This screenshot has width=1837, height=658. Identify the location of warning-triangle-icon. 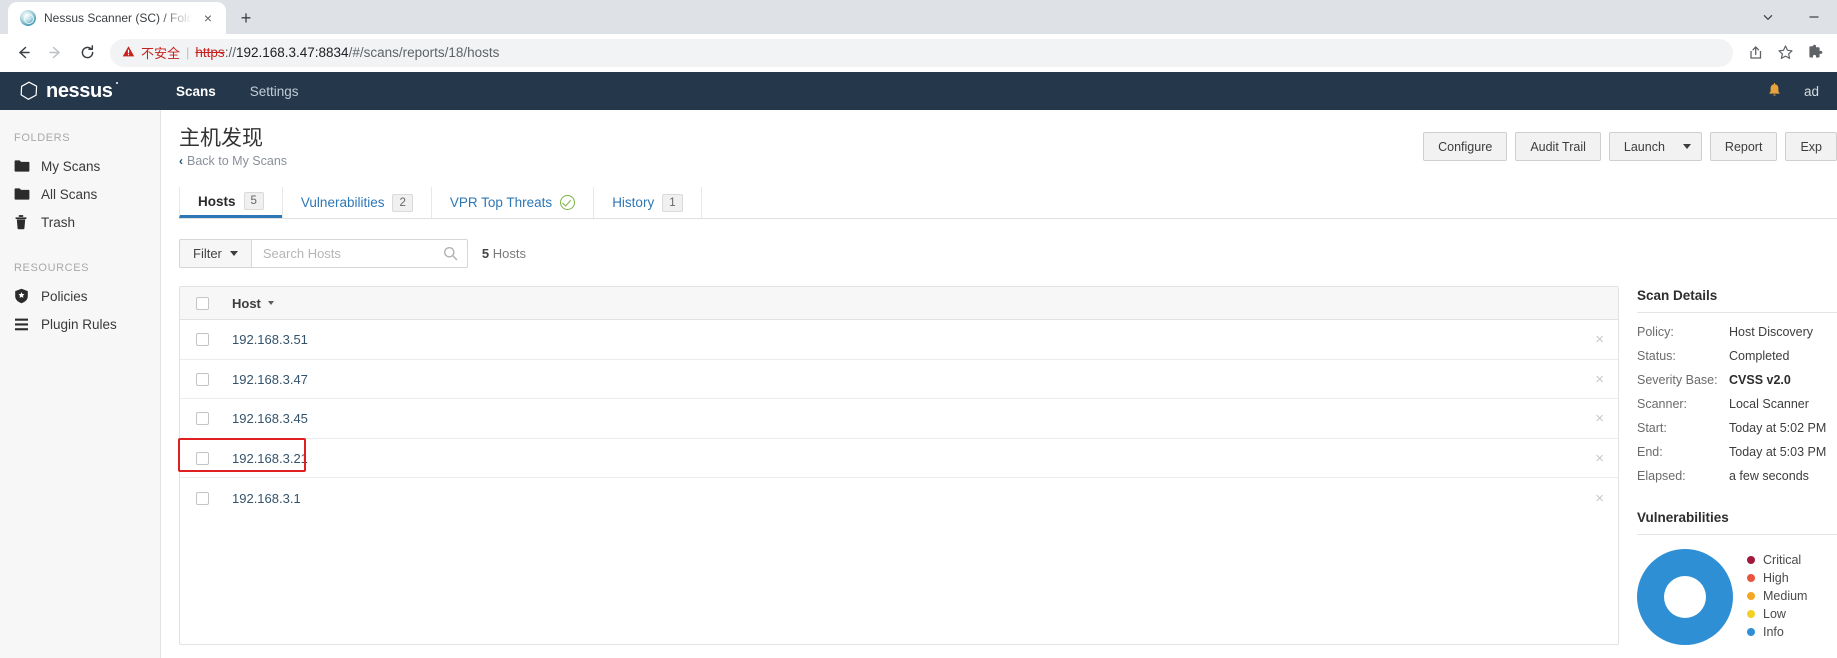
(128, 52).